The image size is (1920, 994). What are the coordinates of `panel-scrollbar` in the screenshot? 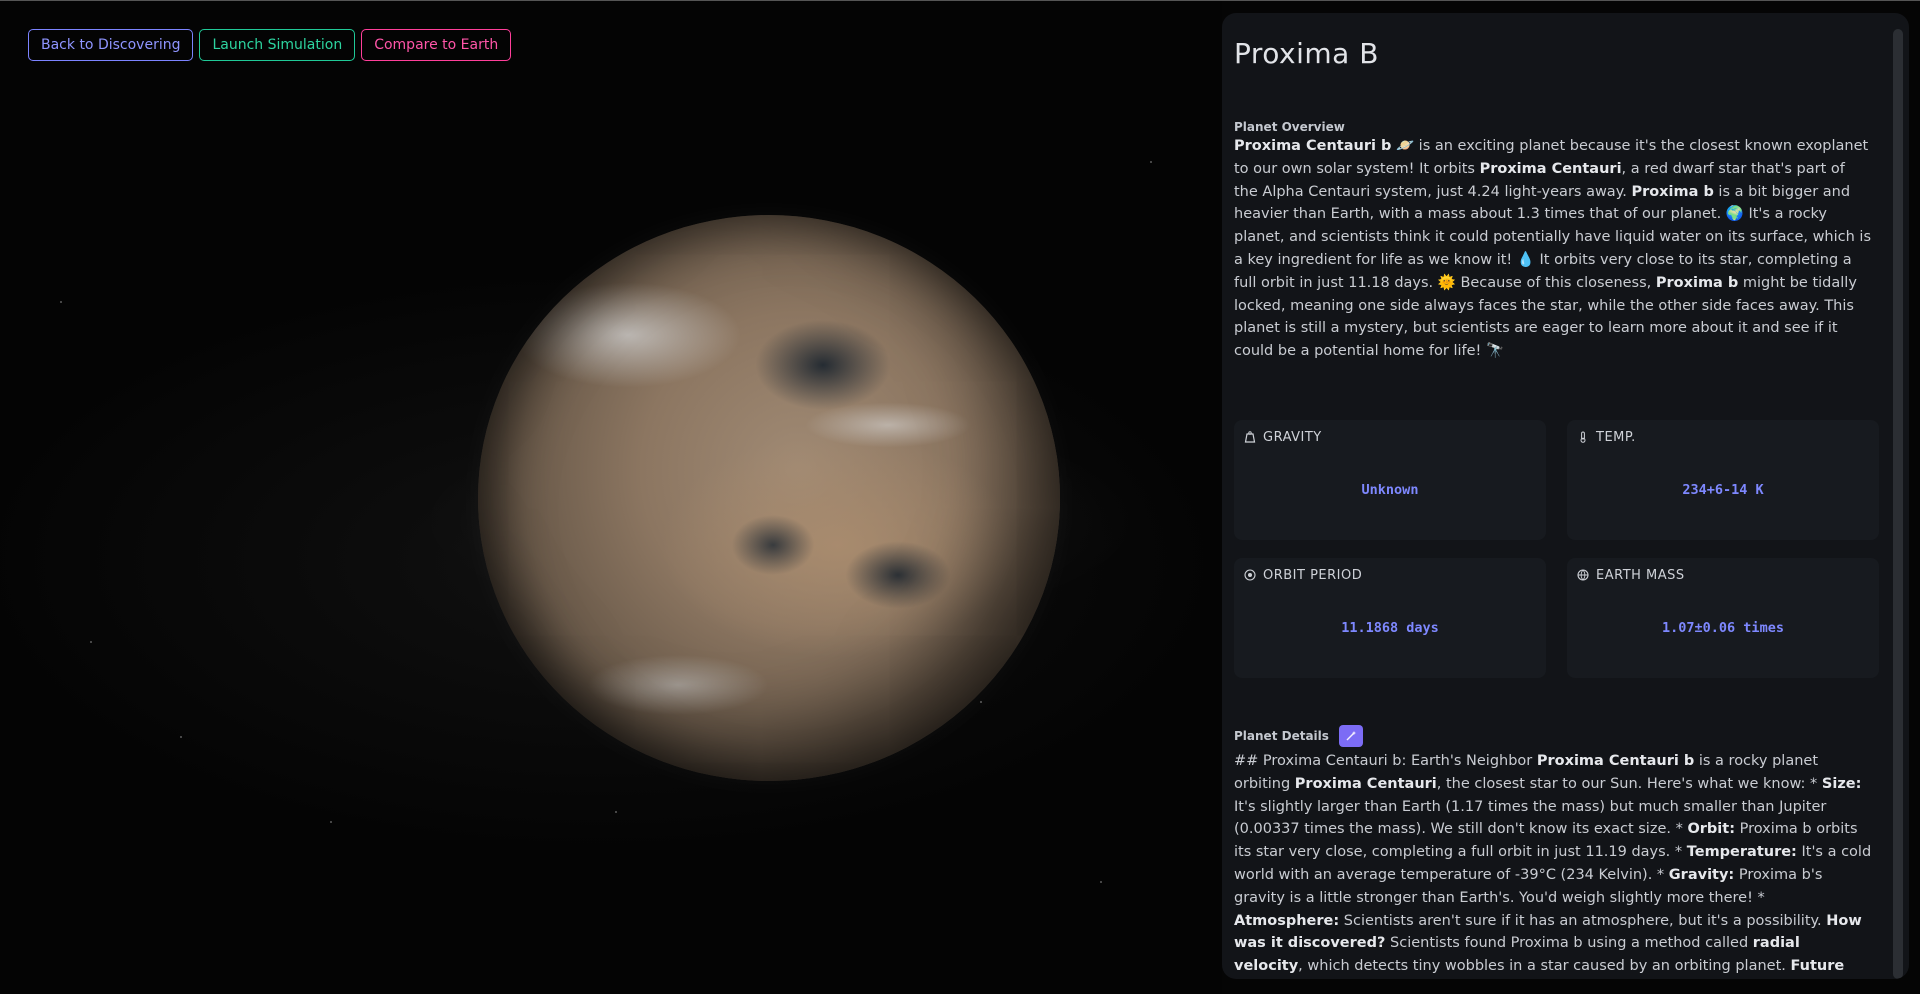 It's located at (1898, 504).